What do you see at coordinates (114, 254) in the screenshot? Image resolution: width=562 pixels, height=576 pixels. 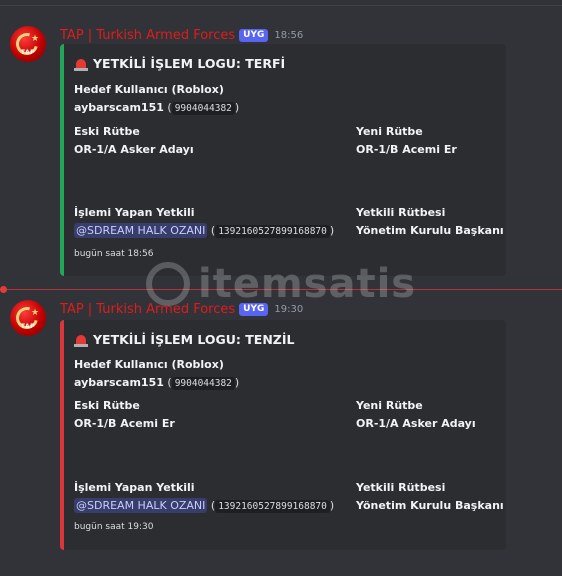 I see `embed-footer: bugün saat 18:56` at bounding box center [114, 254].